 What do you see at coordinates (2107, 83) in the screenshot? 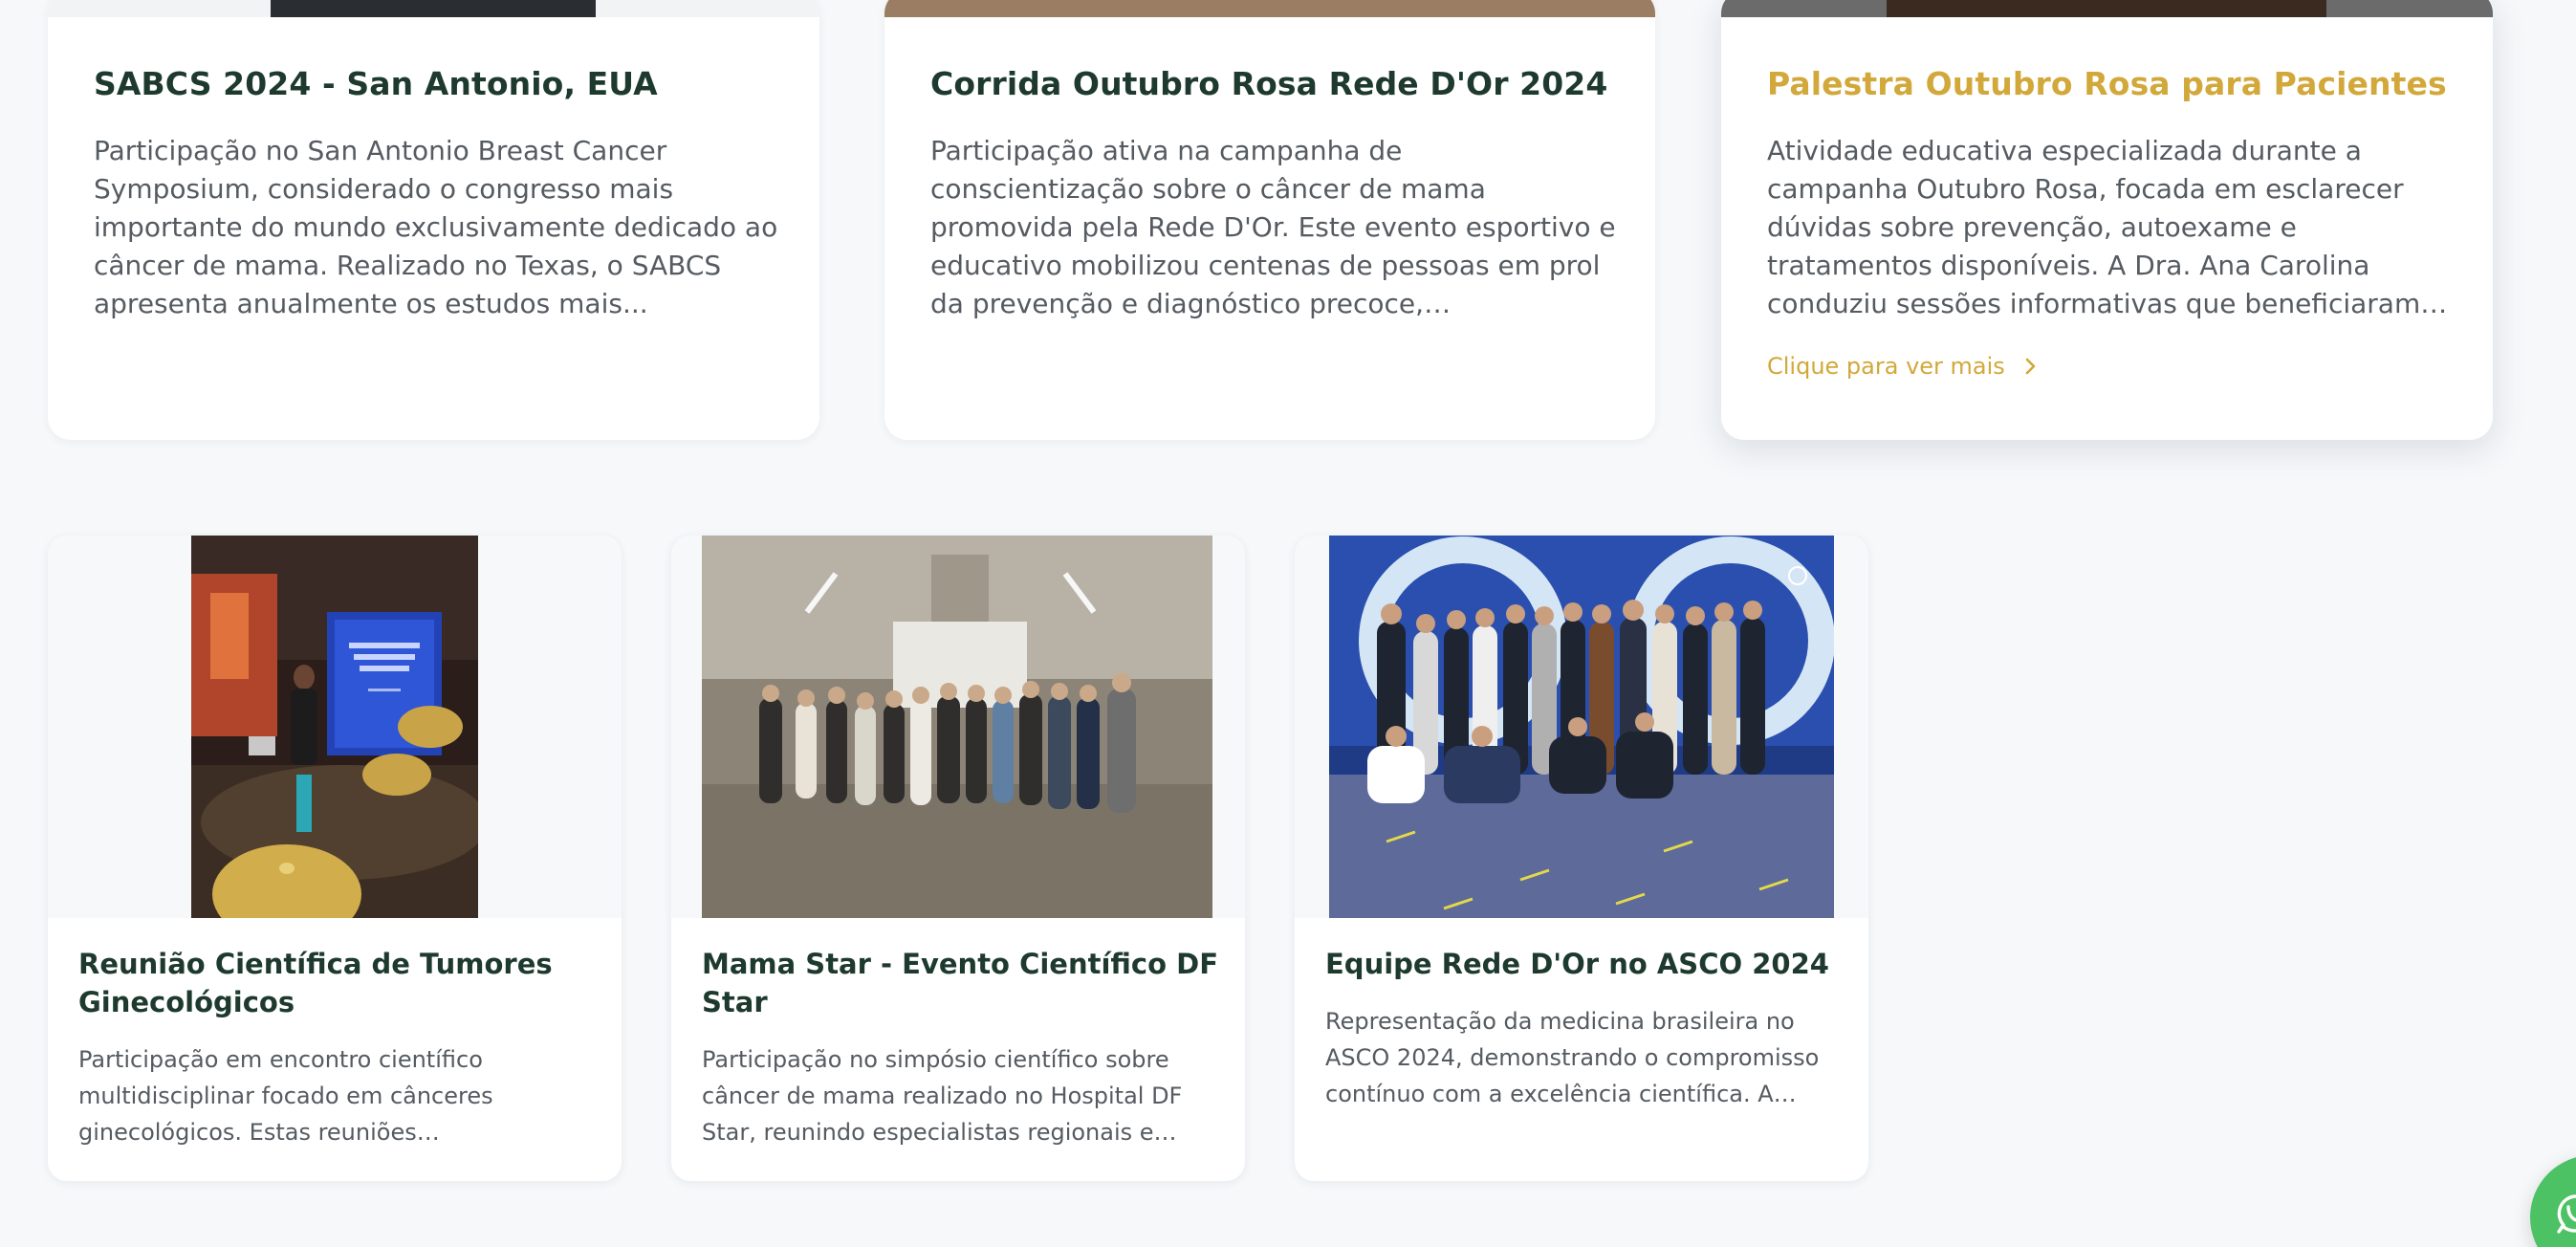
I see `card-title: Palestra Outubro Rosa para Pacientes` at bounding box center [2107, 83].